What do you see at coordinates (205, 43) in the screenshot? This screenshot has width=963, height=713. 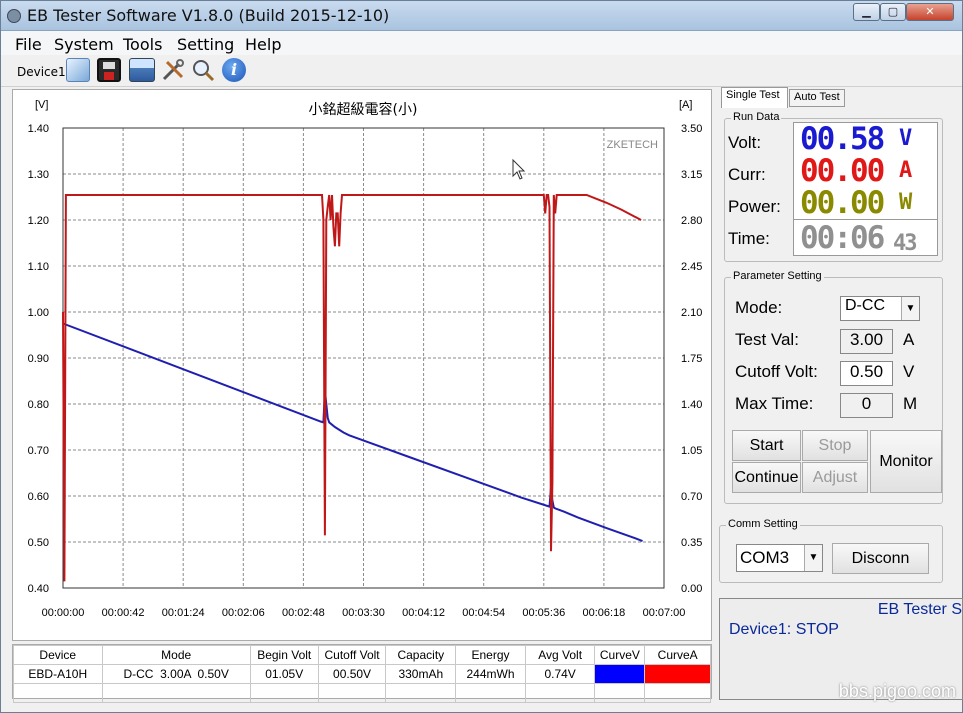 I see `menu-setting: Setting` at bounding box center [205, 43].